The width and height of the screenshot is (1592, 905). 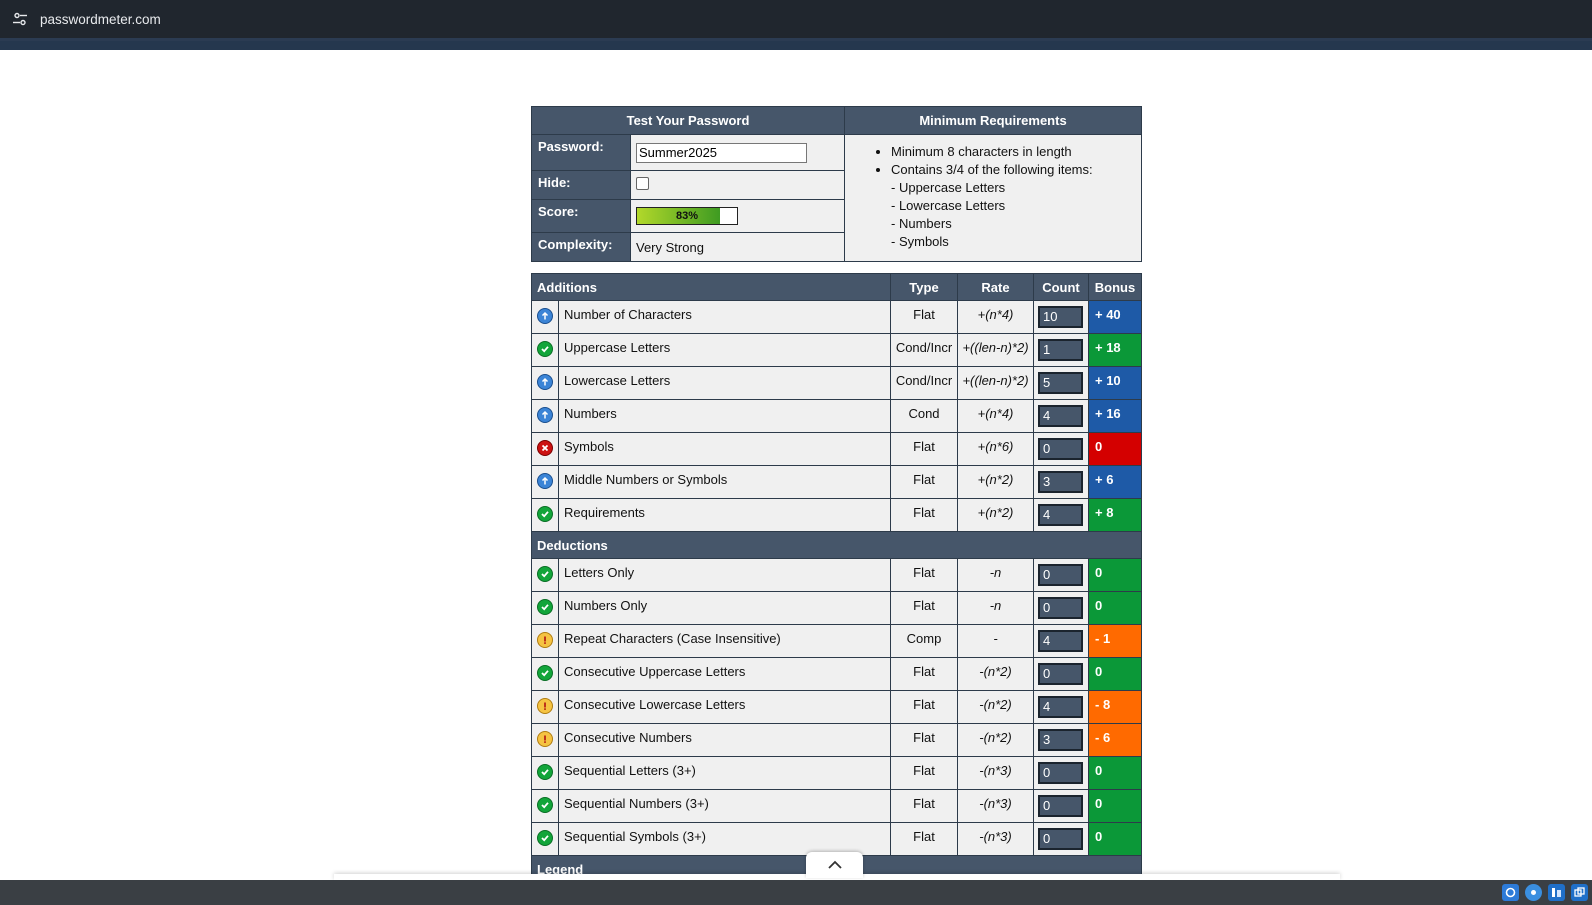 I want to click on scroll-top-button, so click(x=834, y=865).